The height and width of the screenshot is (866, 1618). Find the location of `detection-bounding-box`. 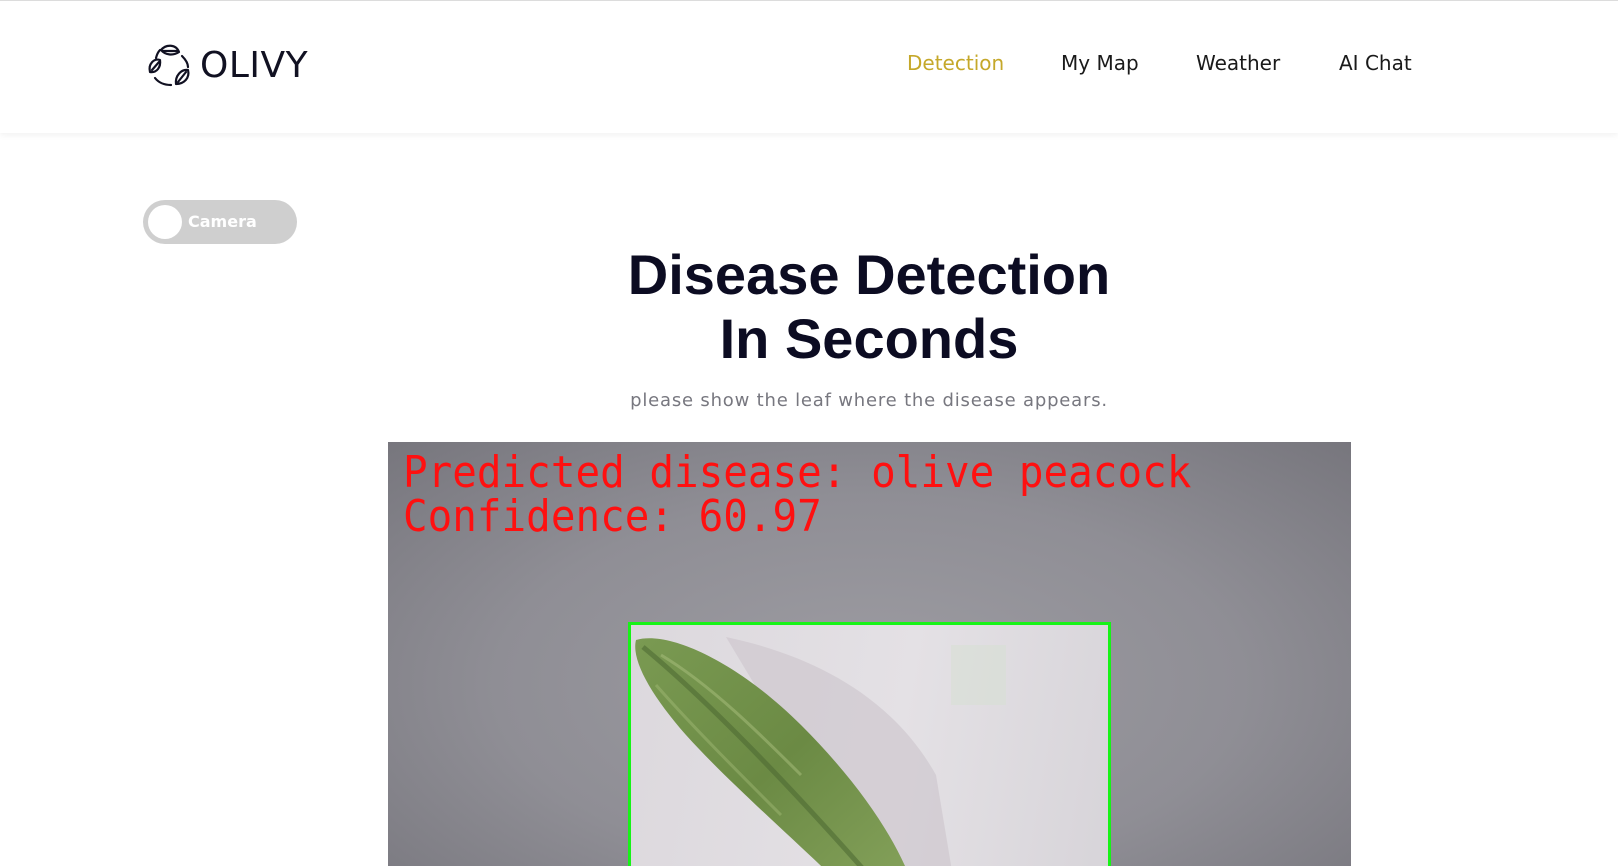

detection-bounding-box is located at coordinates (869, 744).